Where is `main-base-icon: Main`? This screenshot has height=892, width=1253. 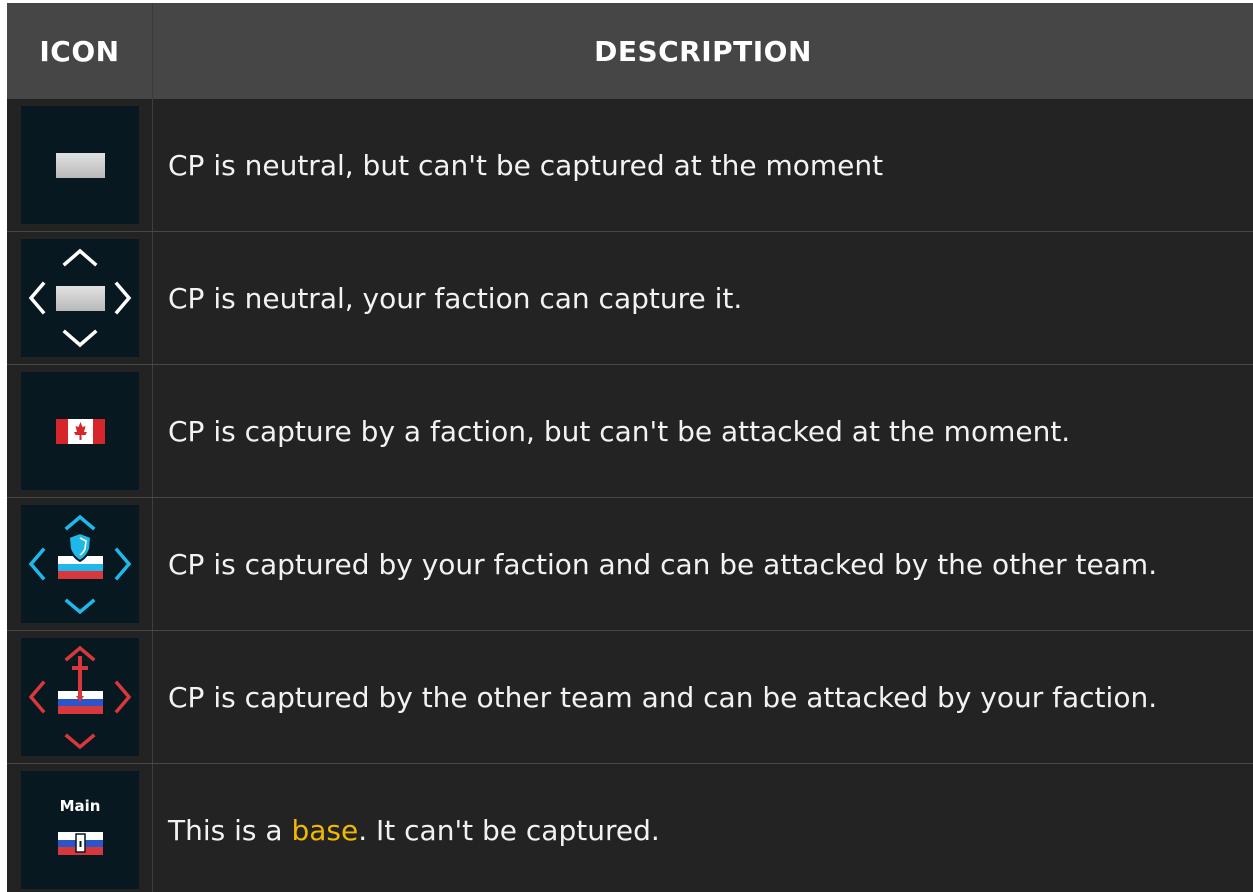
main-base-icon: Main is located at coordinates (80, 830).